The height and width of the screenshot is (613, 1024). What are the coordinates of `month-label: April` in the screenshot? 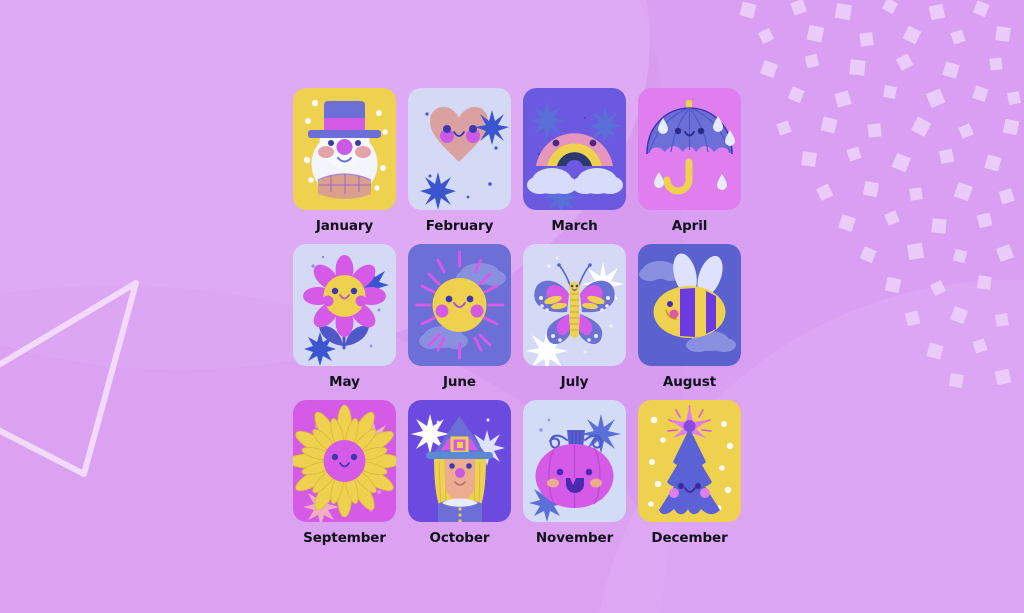 It's located at (689, 226).